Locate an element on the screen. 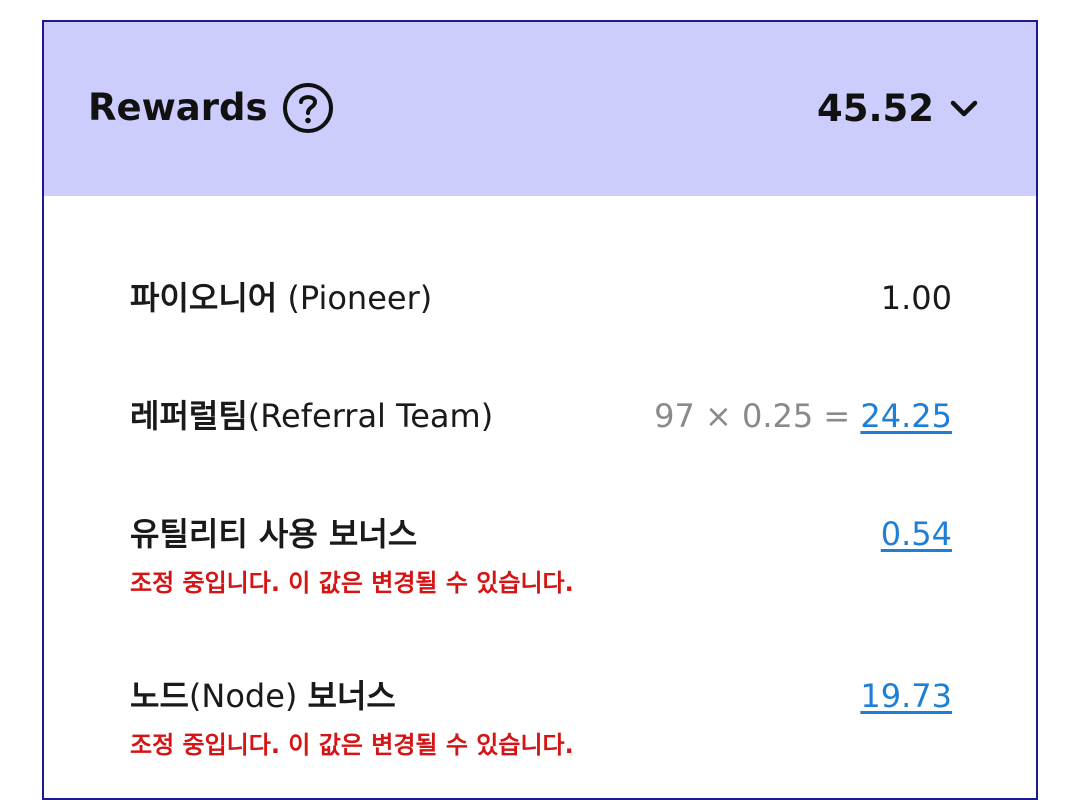 The width and height of the screenshot is (1080, 800). reward-label-en: (Node) is located at coordinates (248, 696).